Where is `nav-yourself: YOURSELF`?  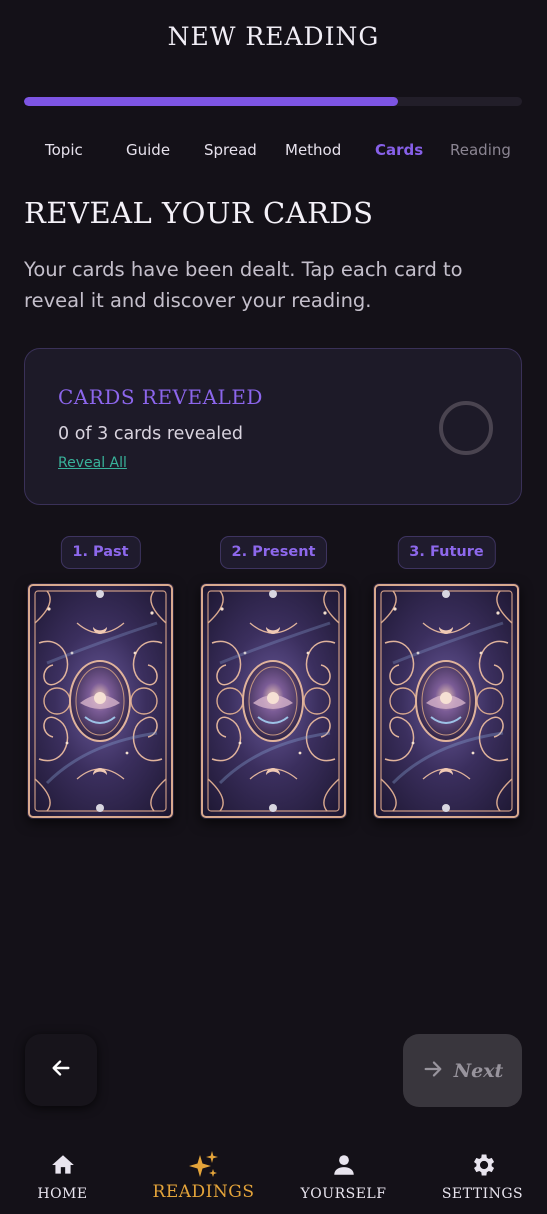 nav-yourself: YOURSELF is located at coordinates (343, 1175).